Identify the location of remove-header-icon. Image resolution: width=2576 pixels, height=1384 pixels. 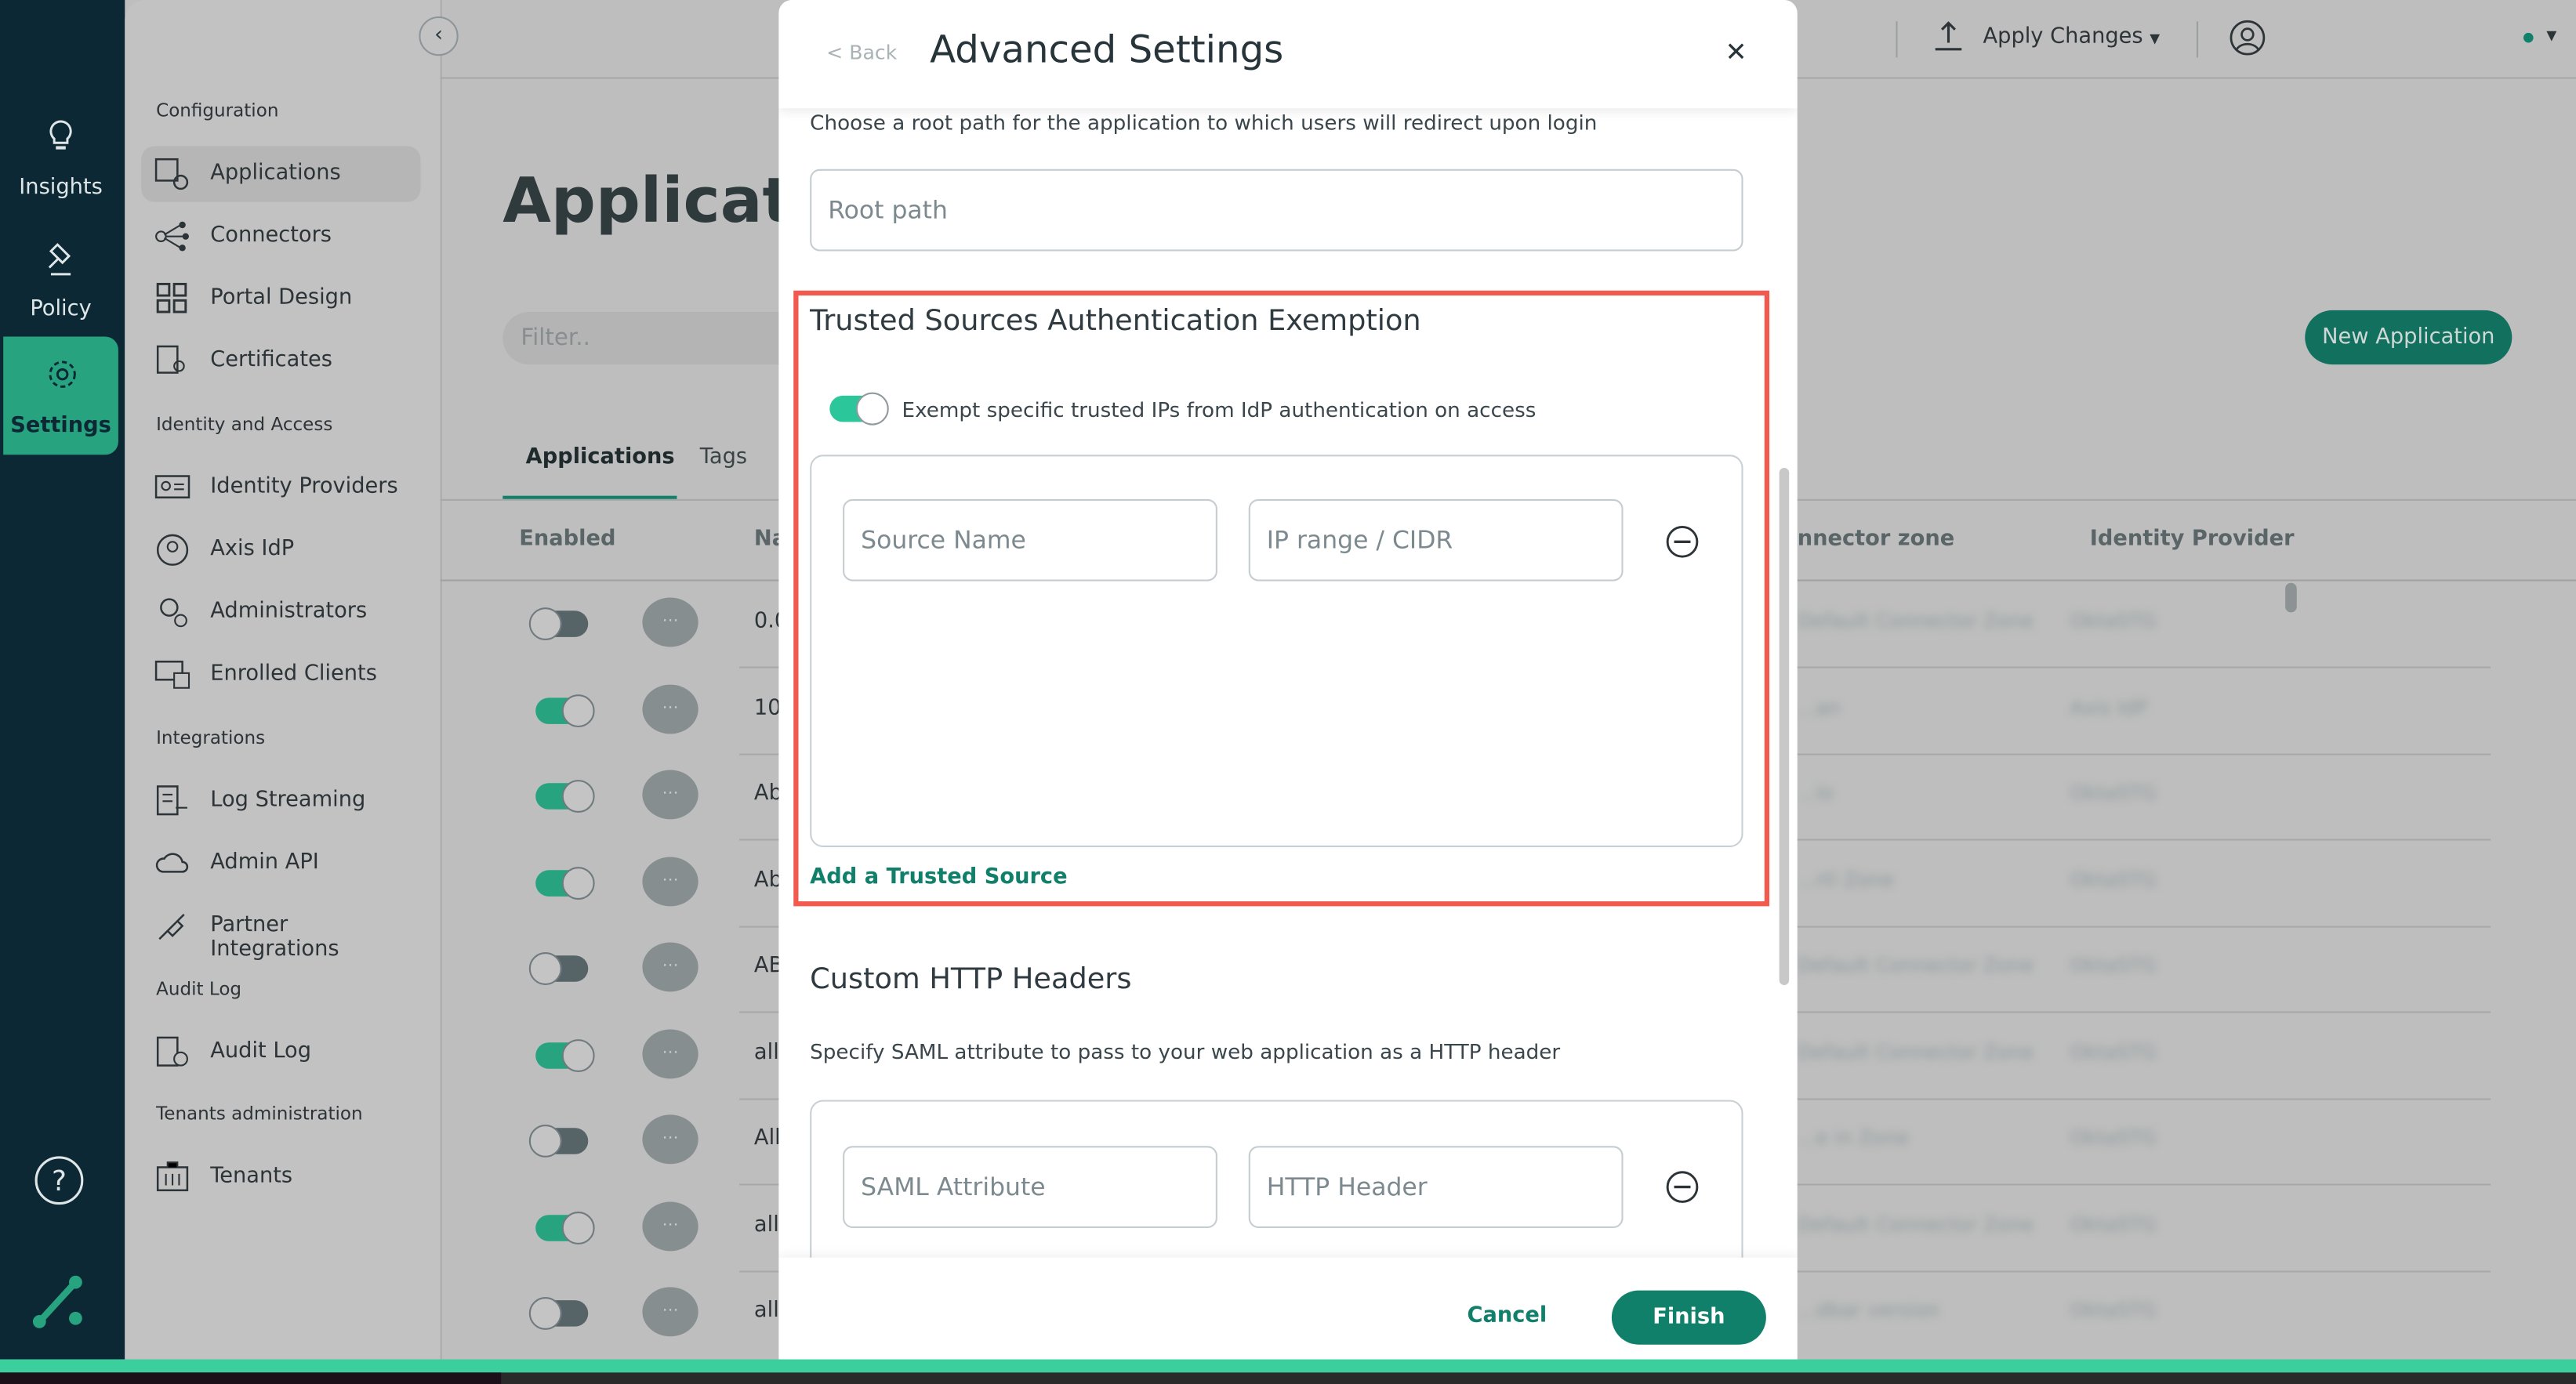
(1682, 1187).